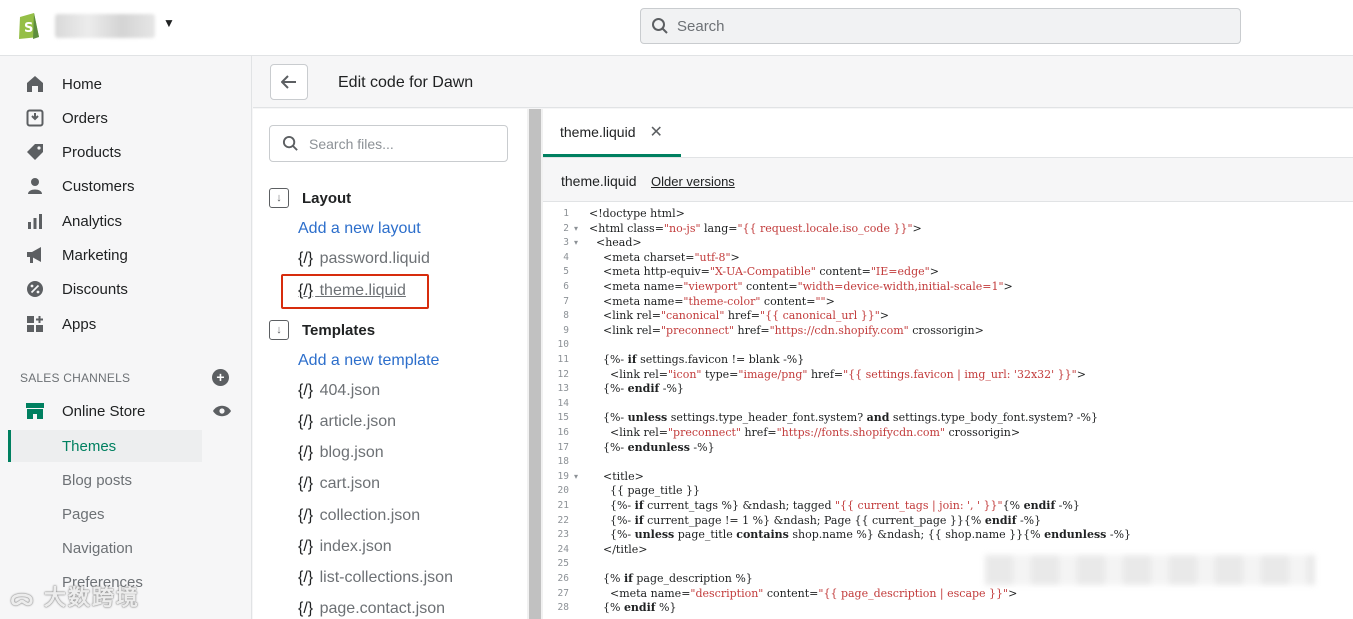 This screenshot has width=1353, height=619. What do you see at coordinates (664, 257) in the screenshot?
I see `code-text: <meta charset="utf-8">` at bounding box center [664, 257].